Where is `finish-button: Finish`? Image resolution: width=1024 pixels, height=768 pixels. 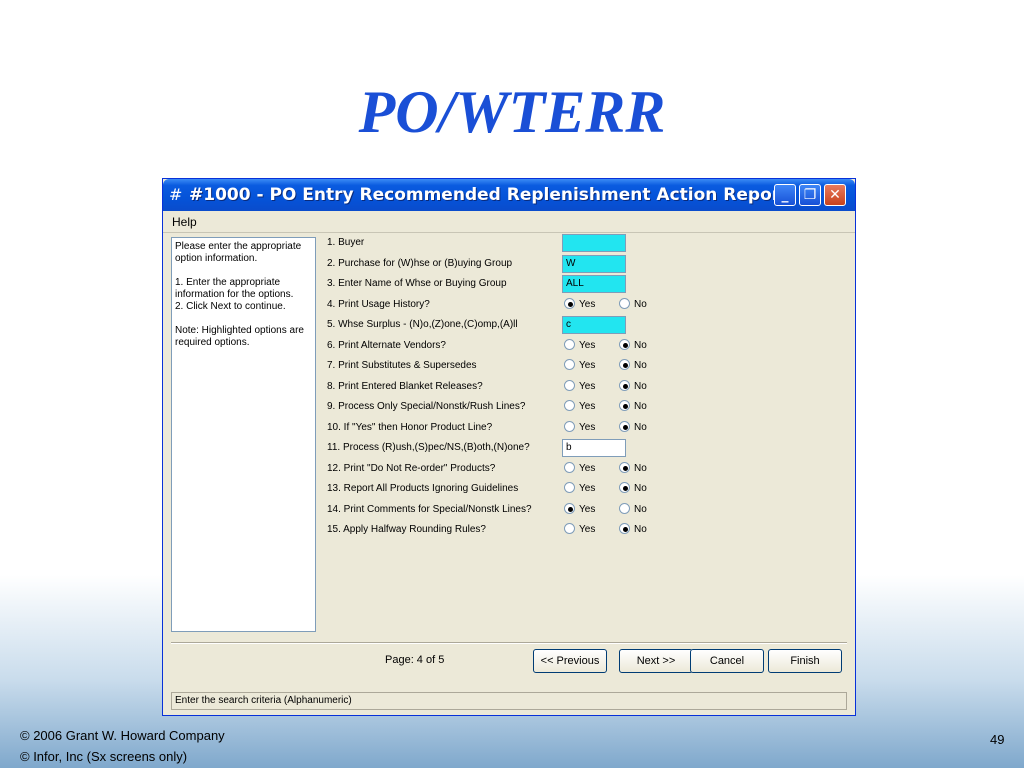
finish-button: Finish is located at coordinates (805, 661).